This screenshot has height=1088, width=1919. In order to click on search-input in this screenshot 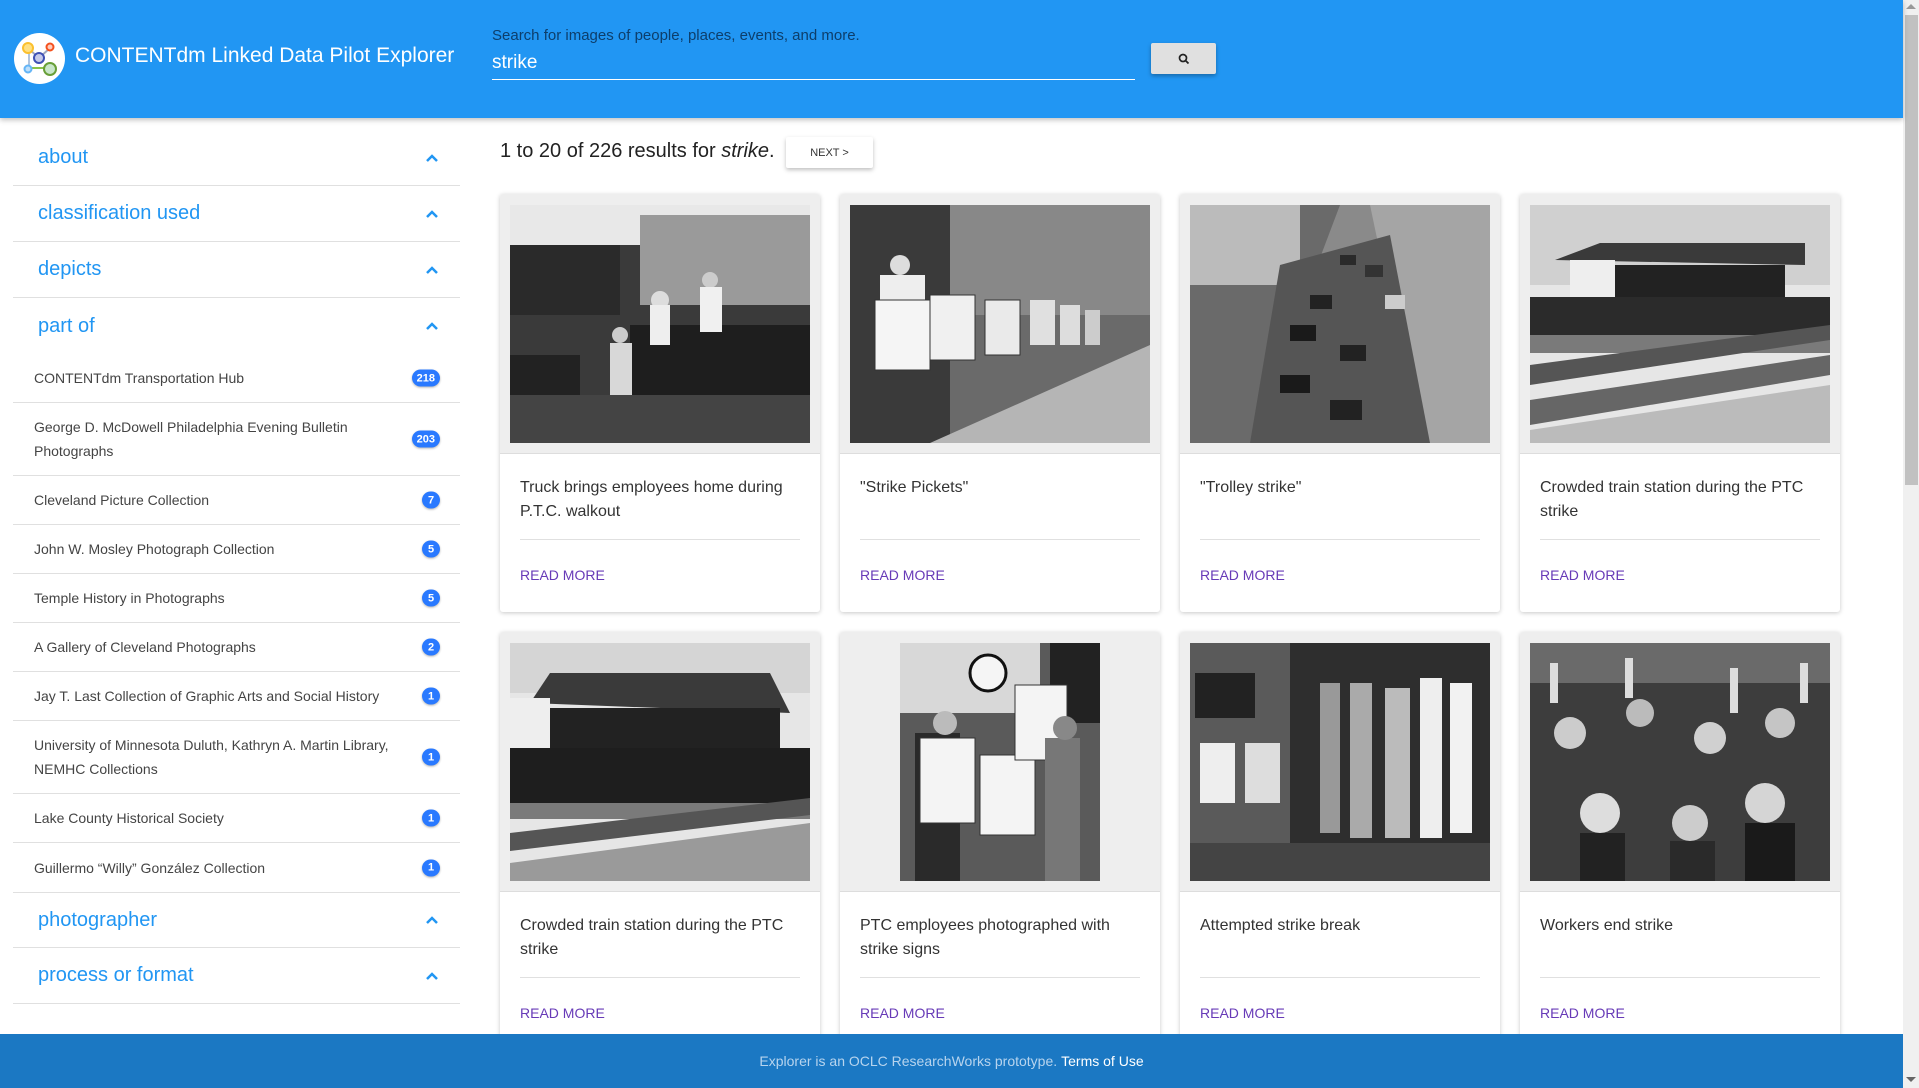, I will do `click(813, 63)`.